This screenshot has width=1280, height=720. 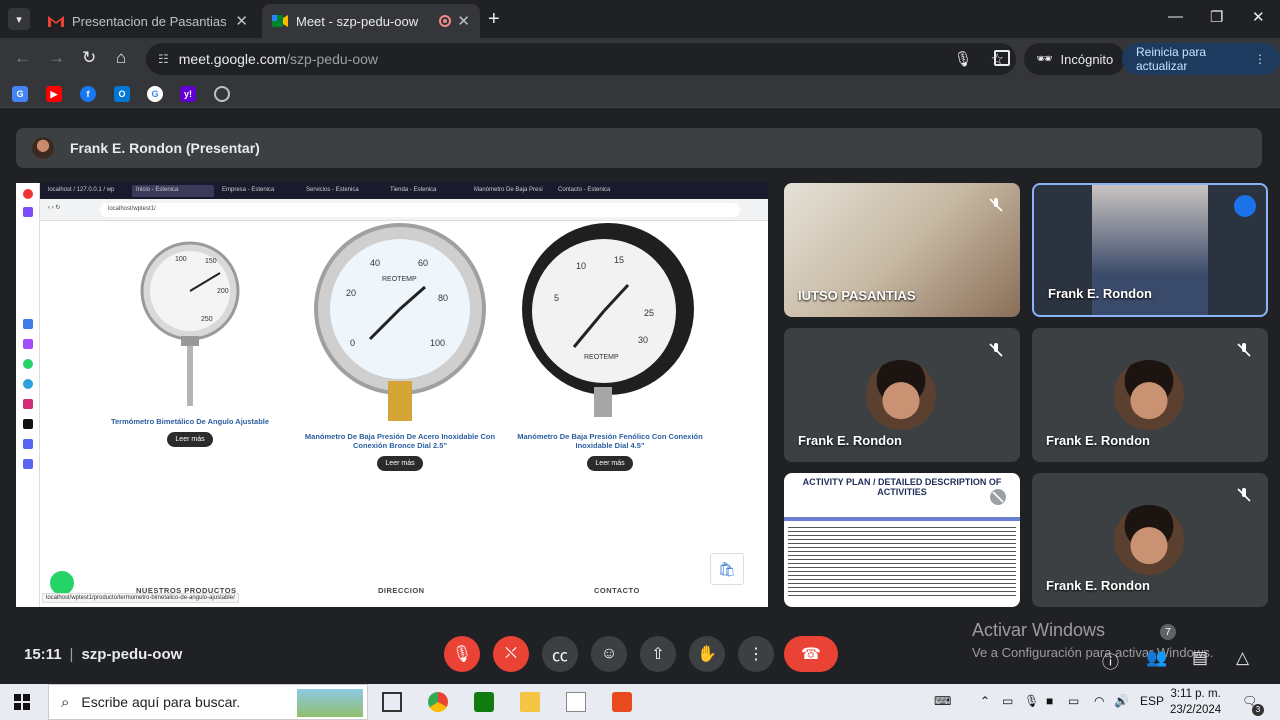 What do you see at coordinates (222, 94) in the screenshot?
I see `globe-icon` at bounding box center [222, 94].